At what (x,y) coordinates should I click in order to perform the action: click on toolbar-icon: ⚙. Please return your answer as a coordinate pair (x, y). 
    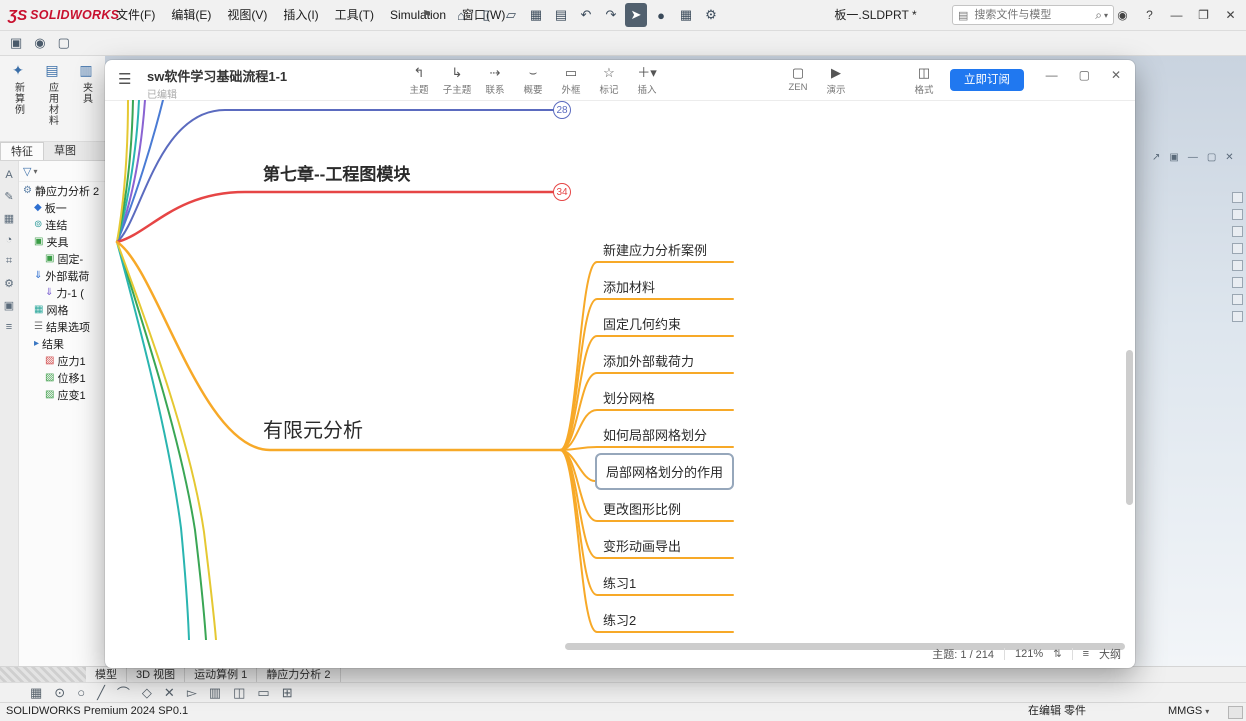
    Looking at the image, I should click on (711, 15).